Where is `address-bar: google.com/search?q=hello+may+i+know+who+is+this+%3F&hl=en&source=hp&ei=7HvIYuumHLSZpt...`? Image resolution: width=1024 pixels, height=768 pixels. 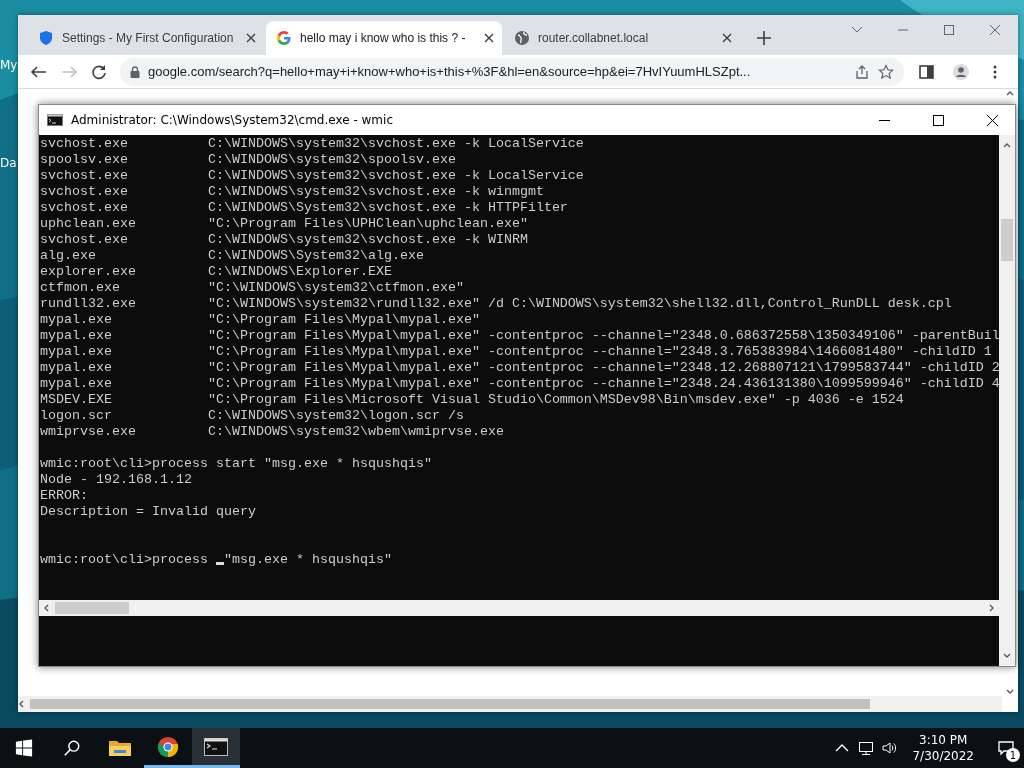
address-bar: google.com/search?q=hello+may+i+know+who+is+this+%3F&hl=en&source=hp&ei=7HvIYuumHLSZpt... is located at coordinates (512, 71).